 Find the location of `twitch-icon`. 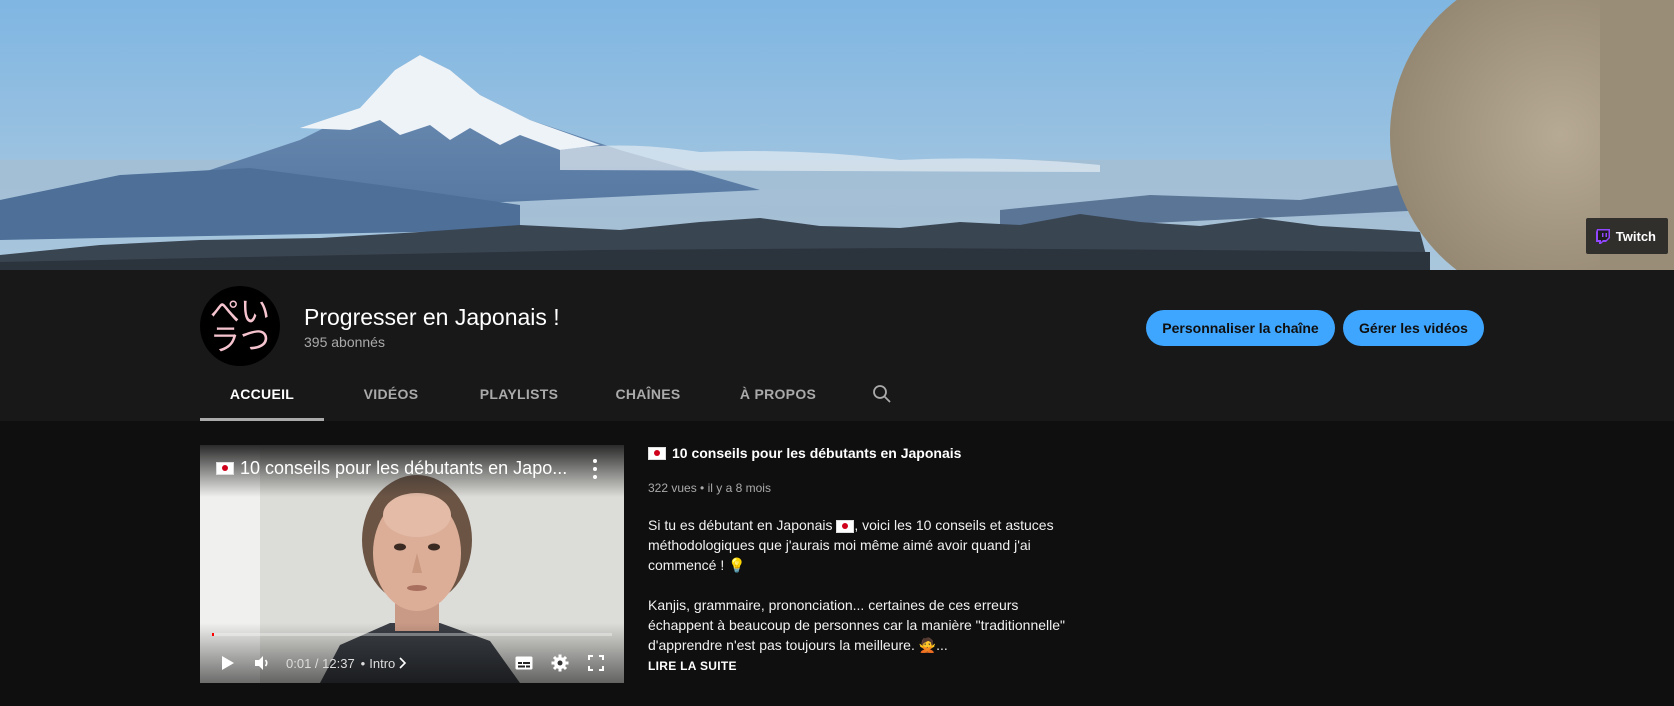

twitch-icon is located at coordinates (1602, 236).